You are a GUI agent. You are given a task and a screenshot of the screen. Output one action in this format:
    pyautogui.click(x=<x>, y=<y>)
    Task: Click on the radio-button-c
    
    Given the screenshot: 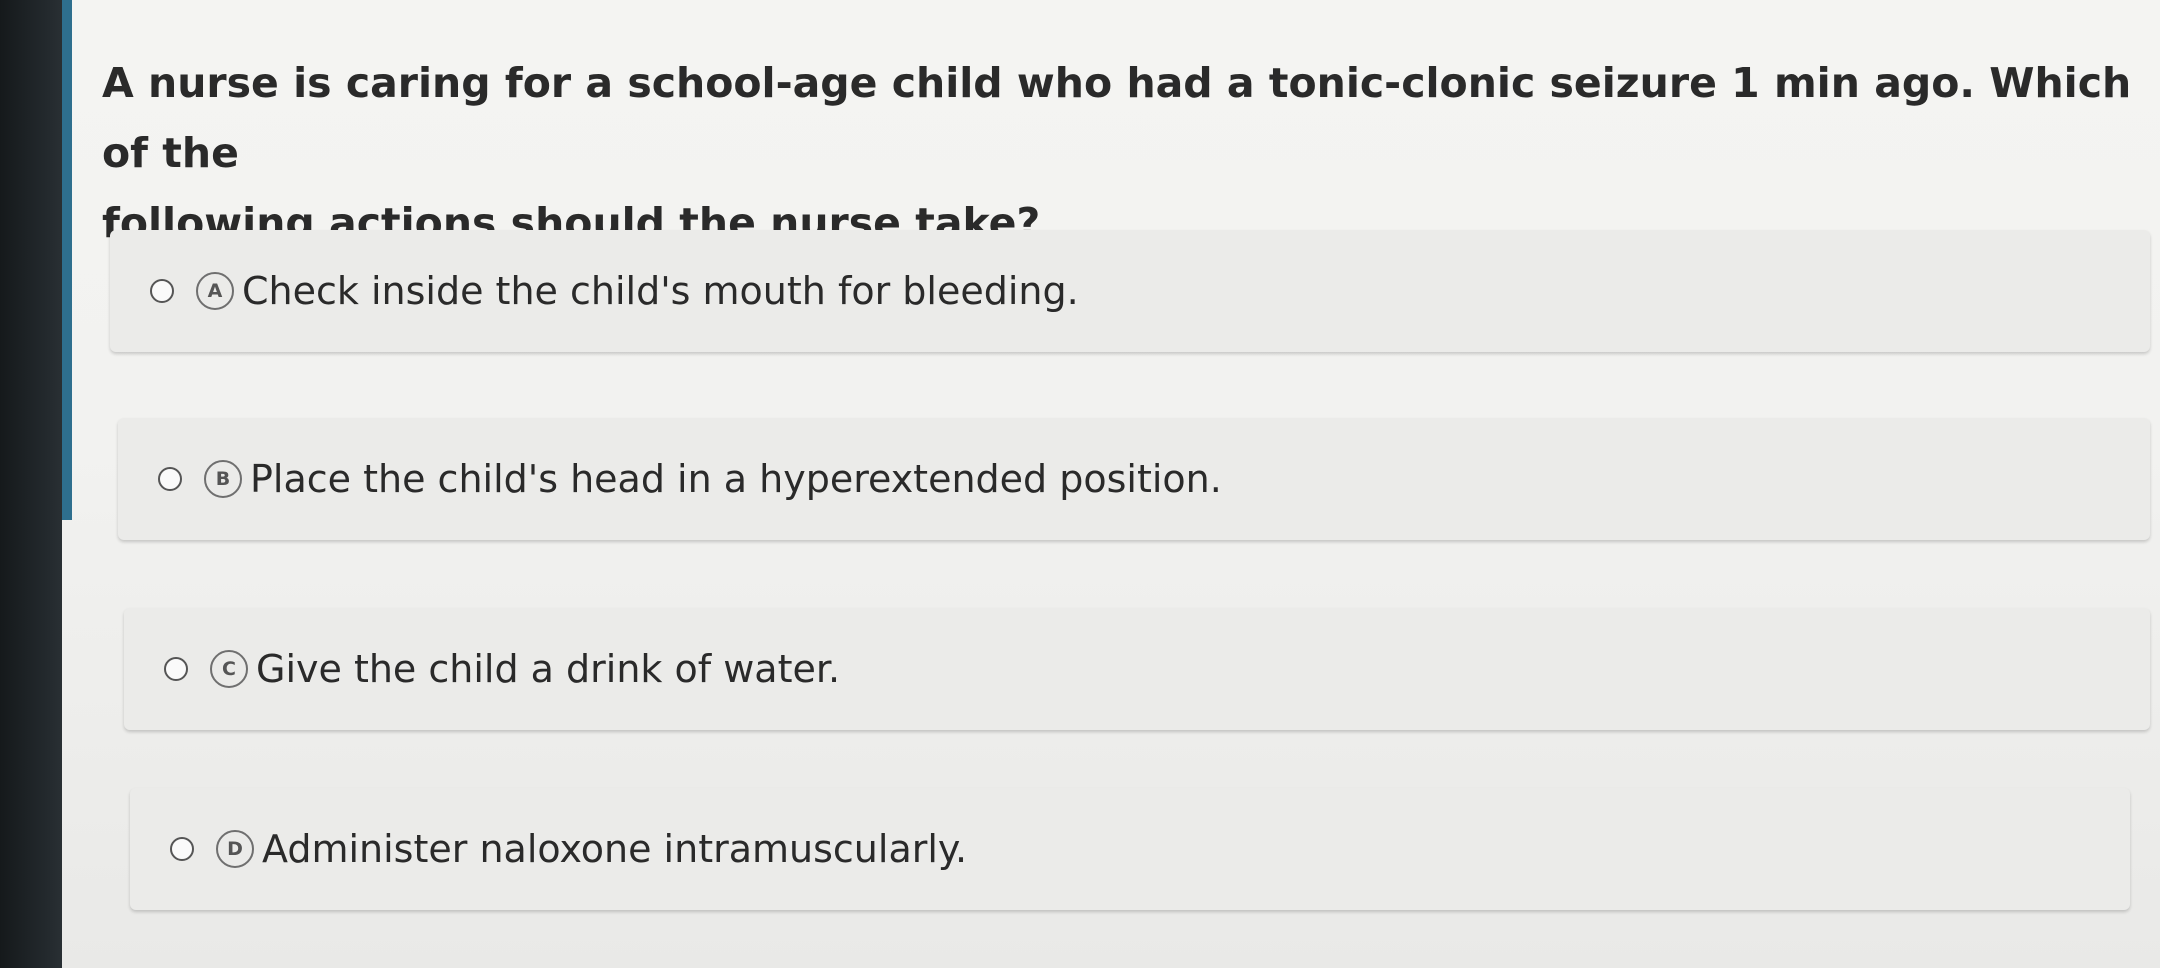 What is the action you would take?
    pyautogui.click(x=176, y=669)
    